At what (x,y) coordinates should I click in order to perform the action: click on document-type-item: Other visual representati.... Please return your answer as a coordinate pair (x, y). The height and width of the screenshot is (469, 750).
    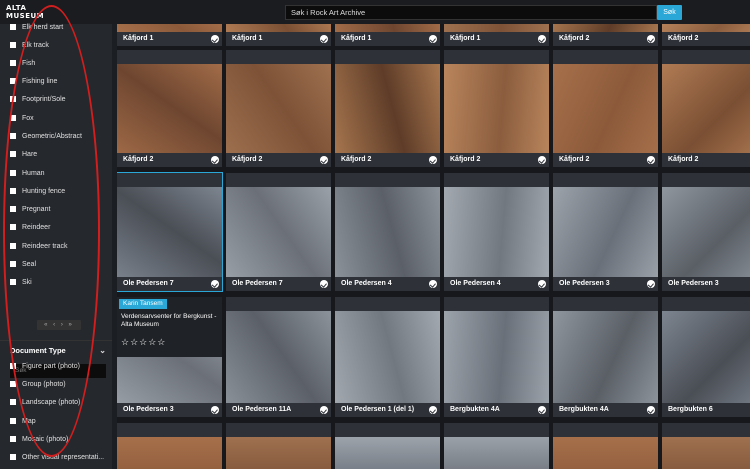
    Looking at the image, I should click on (57, 459).